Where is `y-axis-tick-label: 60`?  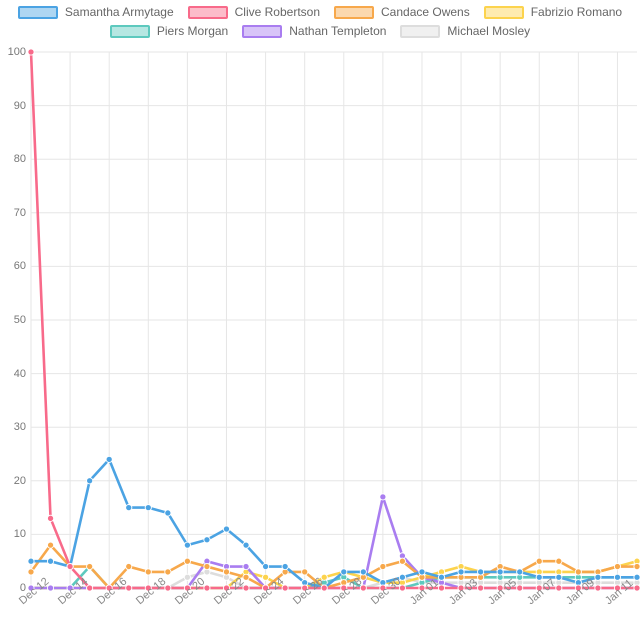 y-axis-tick-label: 60 is located at coordinates (19, 266).